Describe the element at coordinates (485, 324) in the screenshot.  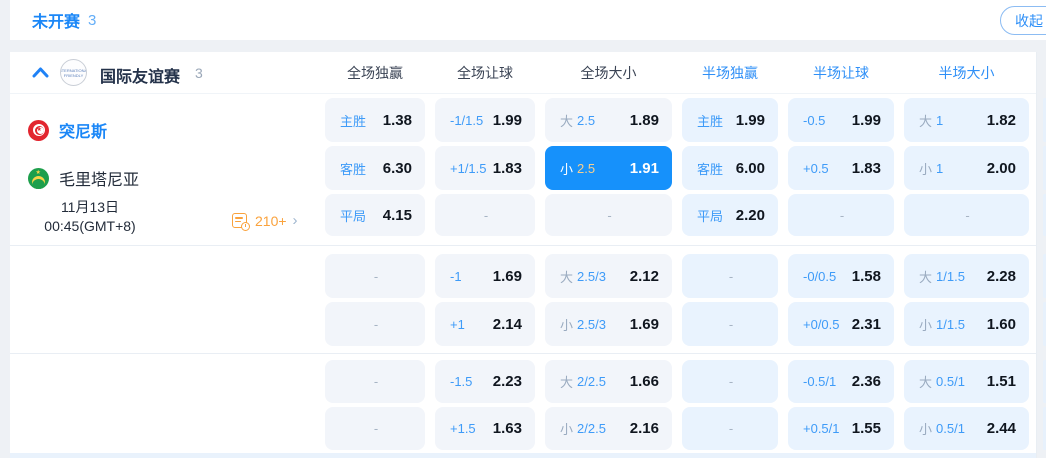
I see `odds-cell: +1 2.14` at that location.